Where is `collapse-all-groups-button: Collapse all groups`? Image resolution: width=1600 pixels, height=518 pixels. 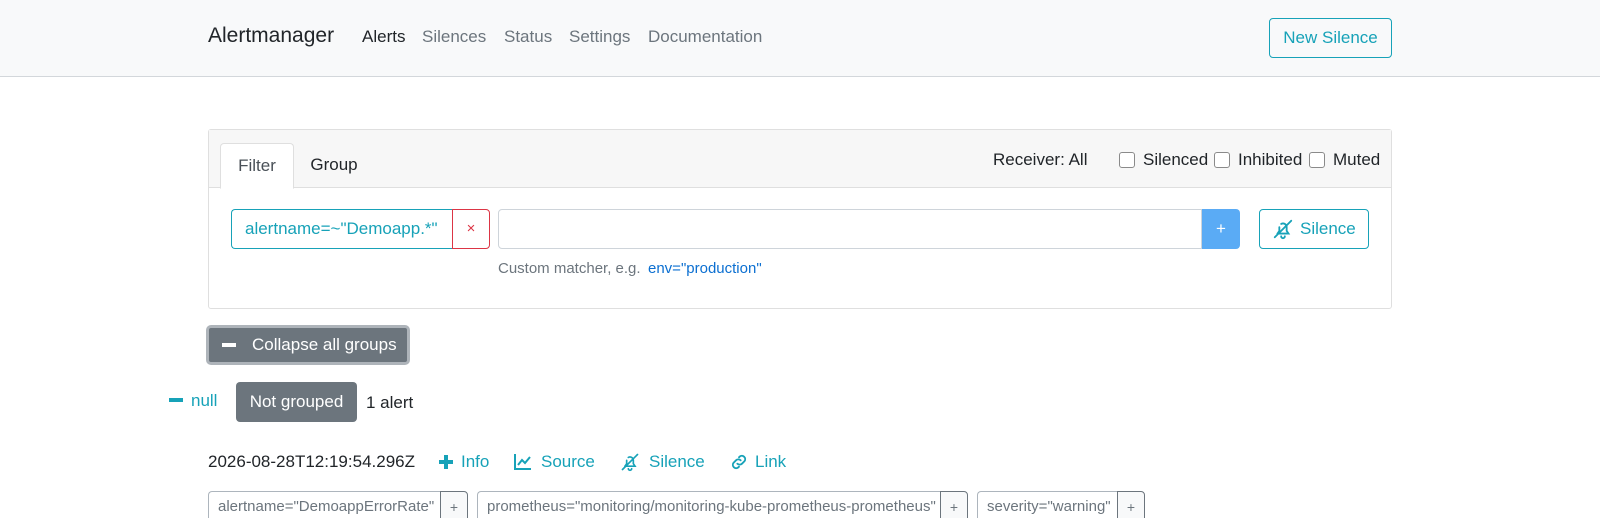
collapse-all-groups-button: Collapse all groups is located at coordinates (308, 345).